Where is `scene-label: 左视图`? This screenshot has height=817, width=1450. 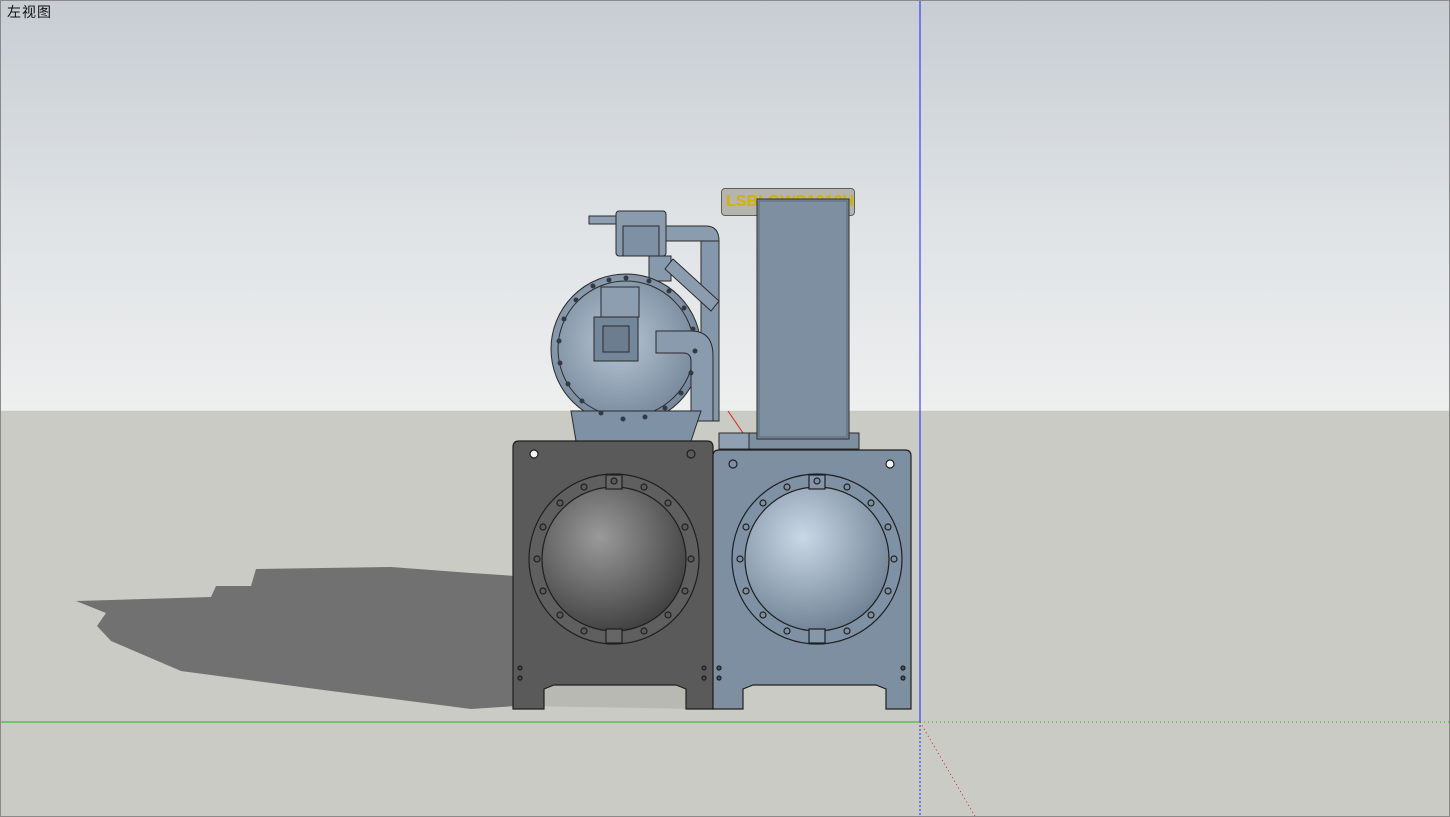 scene-label: 左视图 is located at coordinates (29, 12).